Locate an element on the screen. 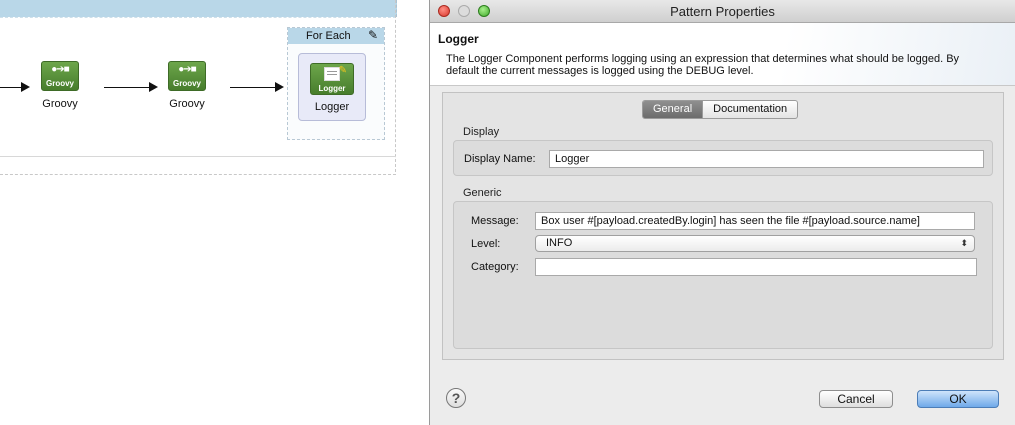 This screenshot has width=1015, height=425. generic-group-title: Generic is located at coordinates (482, 193).